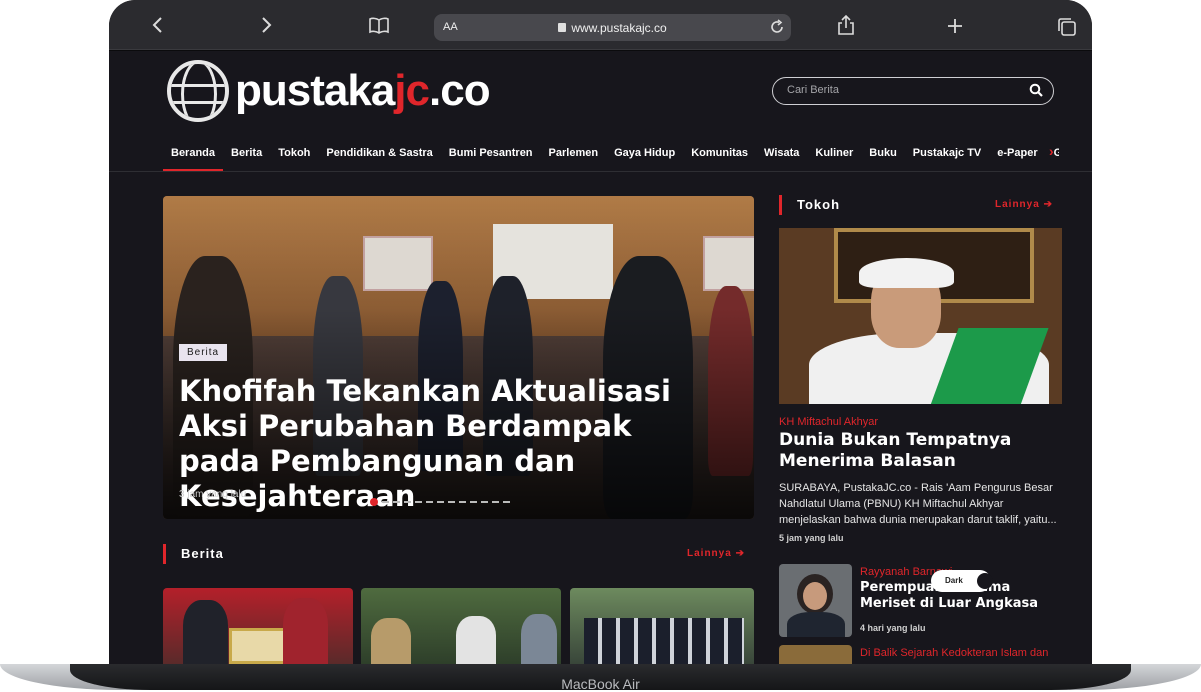  Describe the element at coordinates (491, 153) in the screenshot. I see `nav-item-bumi-pesantren: Bumi Pesantren` at that location.